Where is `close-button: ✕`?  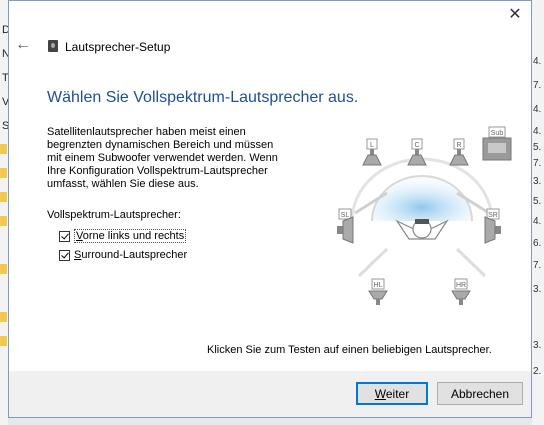
close-button: ✕ is located at coordinates (515, 15).